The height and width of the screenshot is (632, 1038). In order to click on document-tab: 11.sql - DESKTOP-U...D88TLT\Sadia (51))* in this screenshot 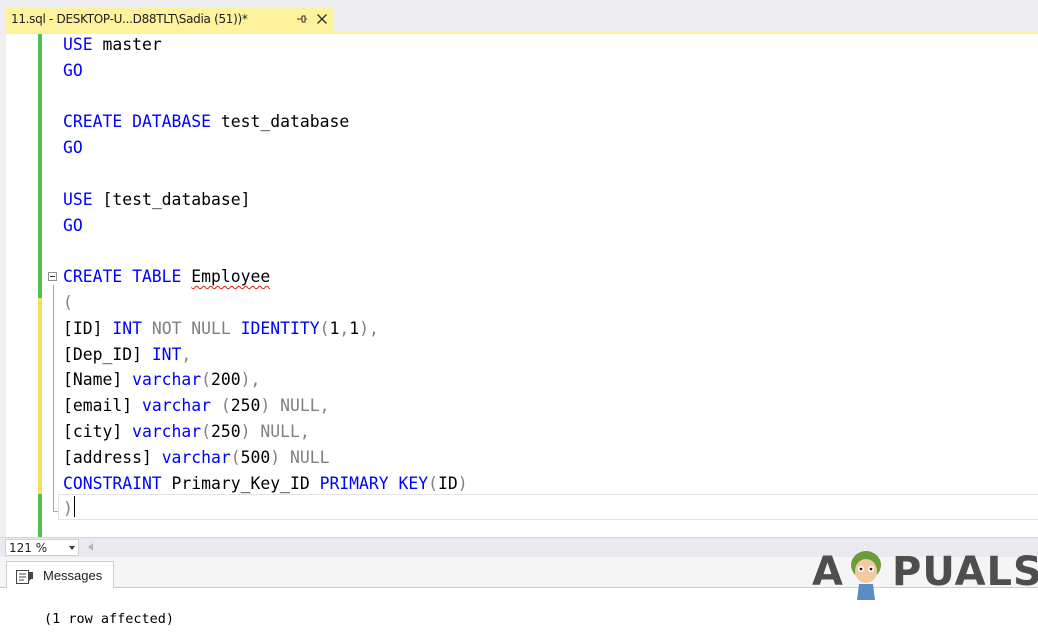, I will do `click(169, 19)`.